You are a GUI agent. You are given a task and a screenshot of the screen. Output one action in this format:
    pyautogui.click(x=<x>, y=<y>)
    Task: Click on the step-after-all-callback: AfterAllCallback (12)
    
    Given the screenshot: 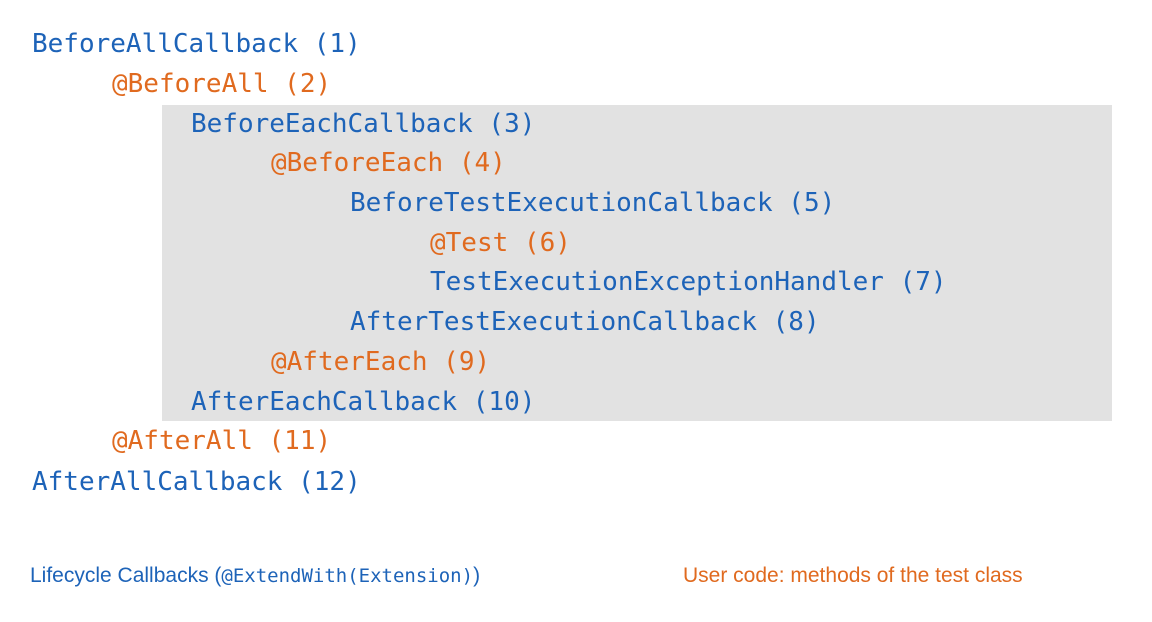 What is the action you would take?
    pyautogui.click(x=196, y=482)
    